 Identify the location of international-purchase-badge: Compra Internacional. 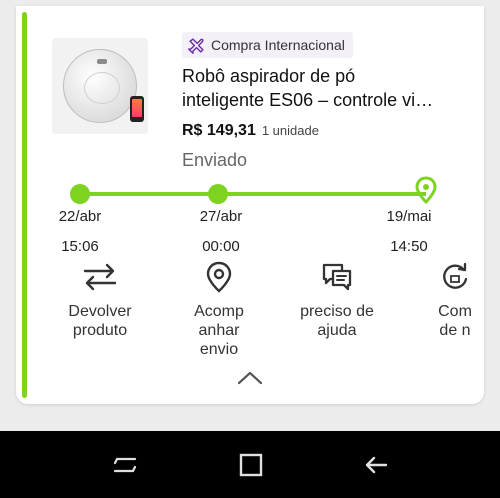
(267, 45).